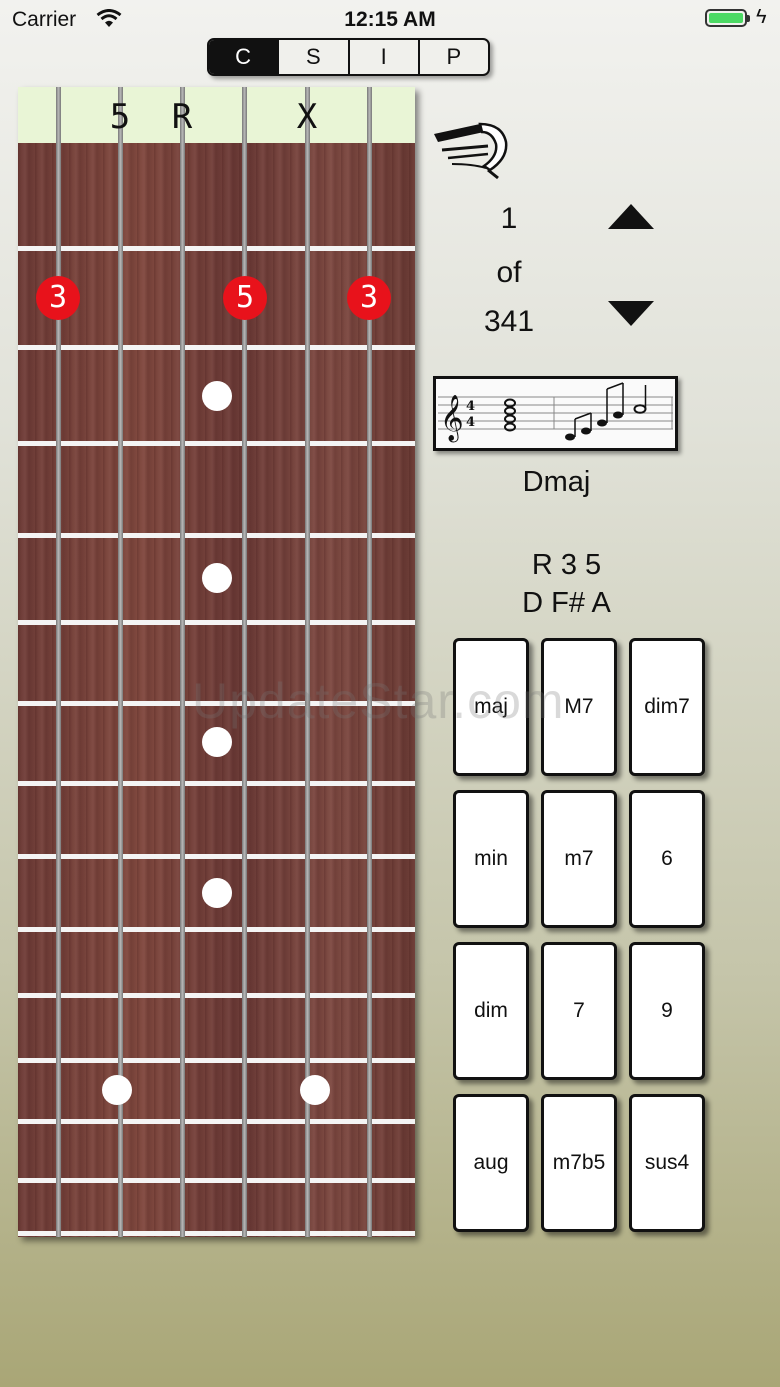  I want to click on chord-name: Dmaj, so click(556, 482).